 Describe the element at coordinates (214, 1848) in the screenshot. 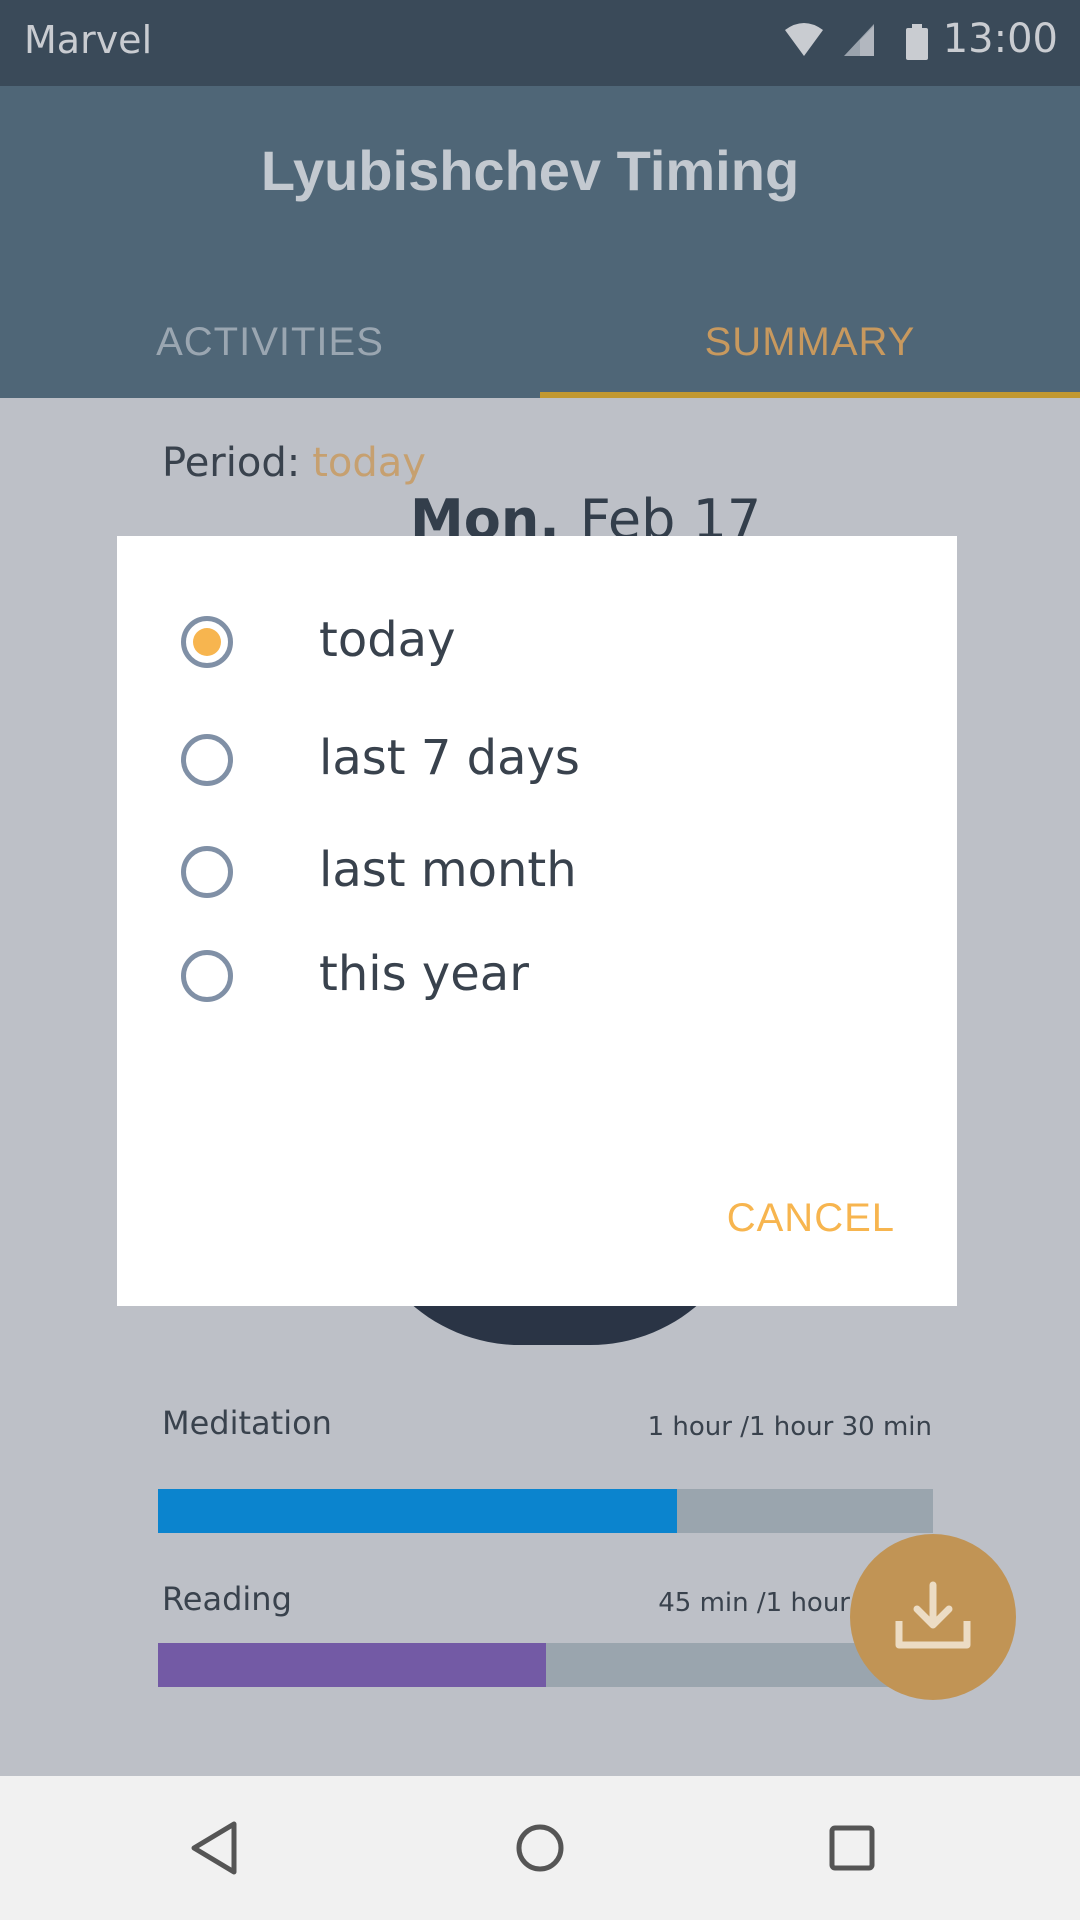

I see `back-icon` at that location.